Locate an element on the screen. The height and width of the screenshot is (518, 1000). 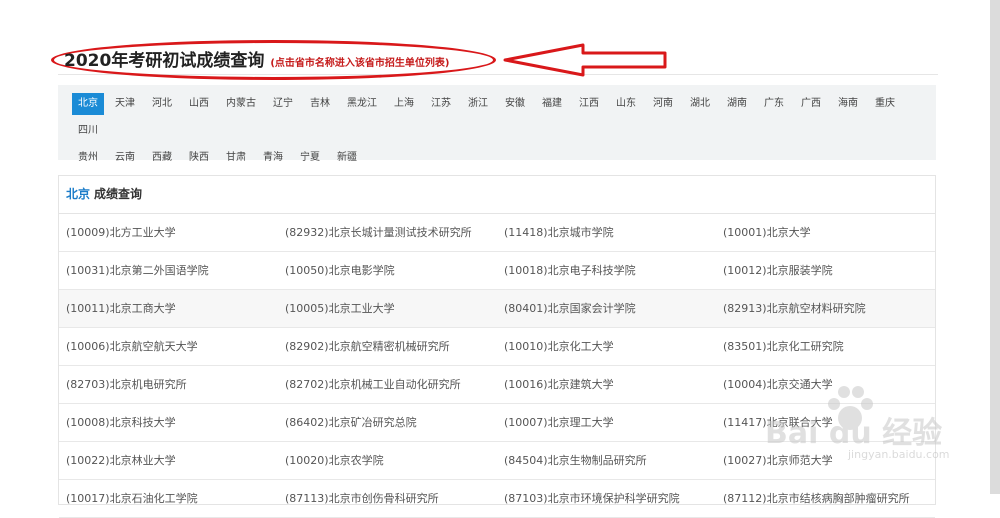
institution-link: (82913)北京航空材料研究院 is located at coordinates (825, 308).